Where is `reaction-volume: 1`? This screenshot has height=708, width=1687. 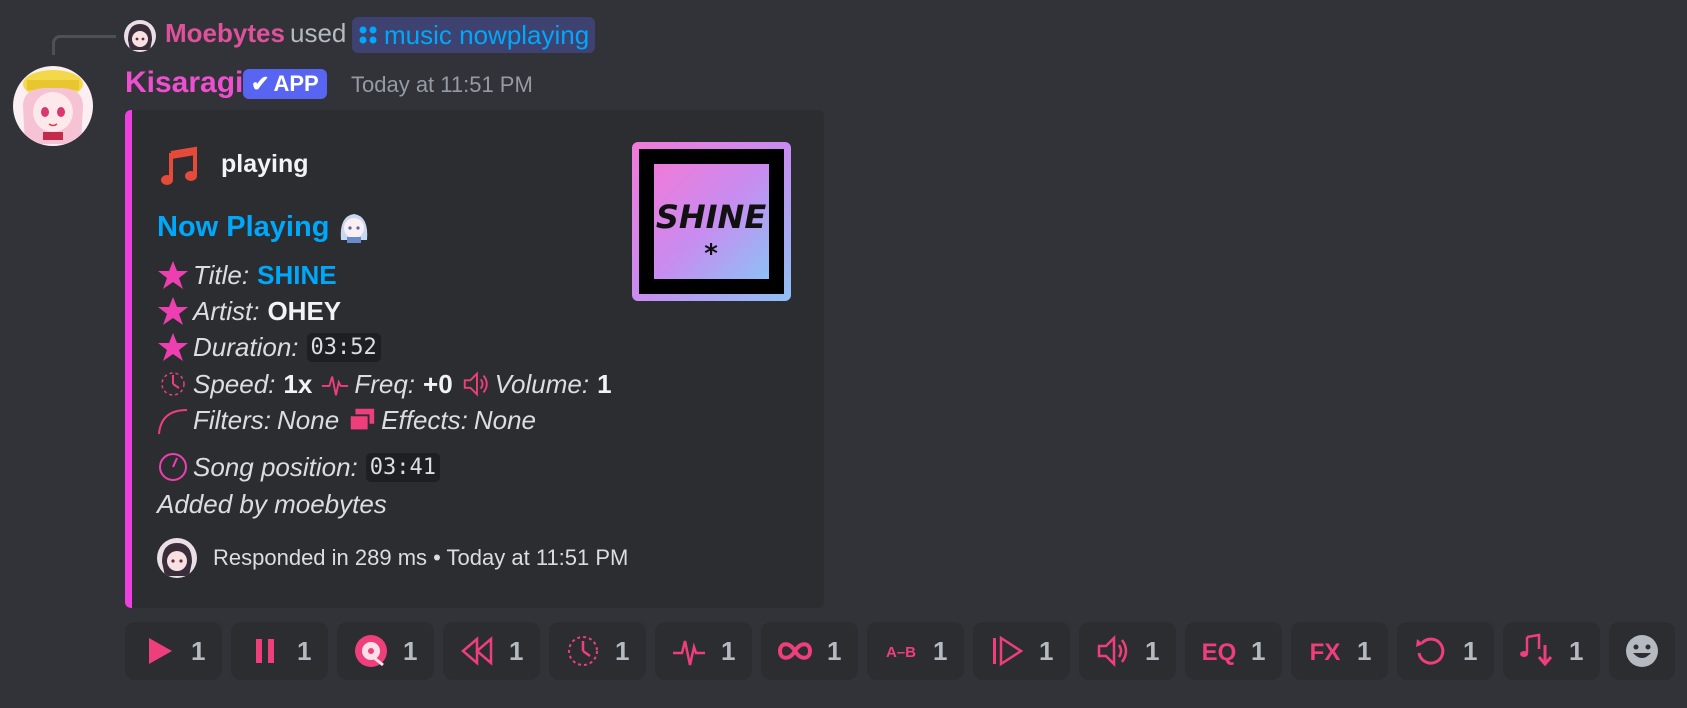 reaction-volume: 1 is located at coordinates (1127, 651).